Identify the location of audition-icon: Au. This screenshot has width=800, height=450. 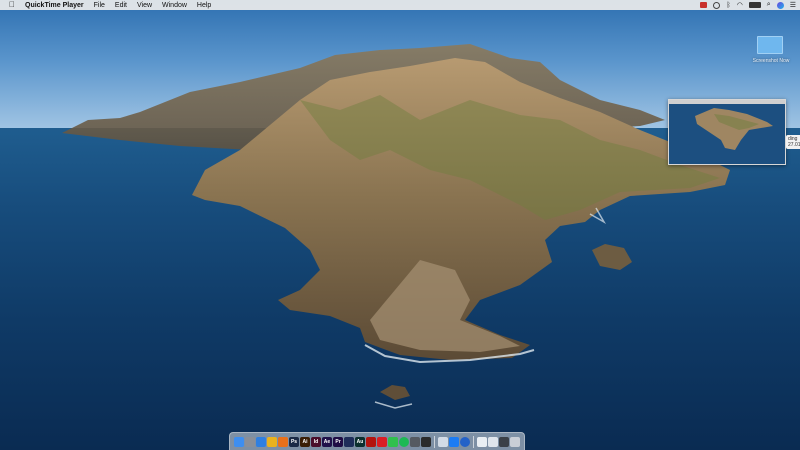
(360, 441).